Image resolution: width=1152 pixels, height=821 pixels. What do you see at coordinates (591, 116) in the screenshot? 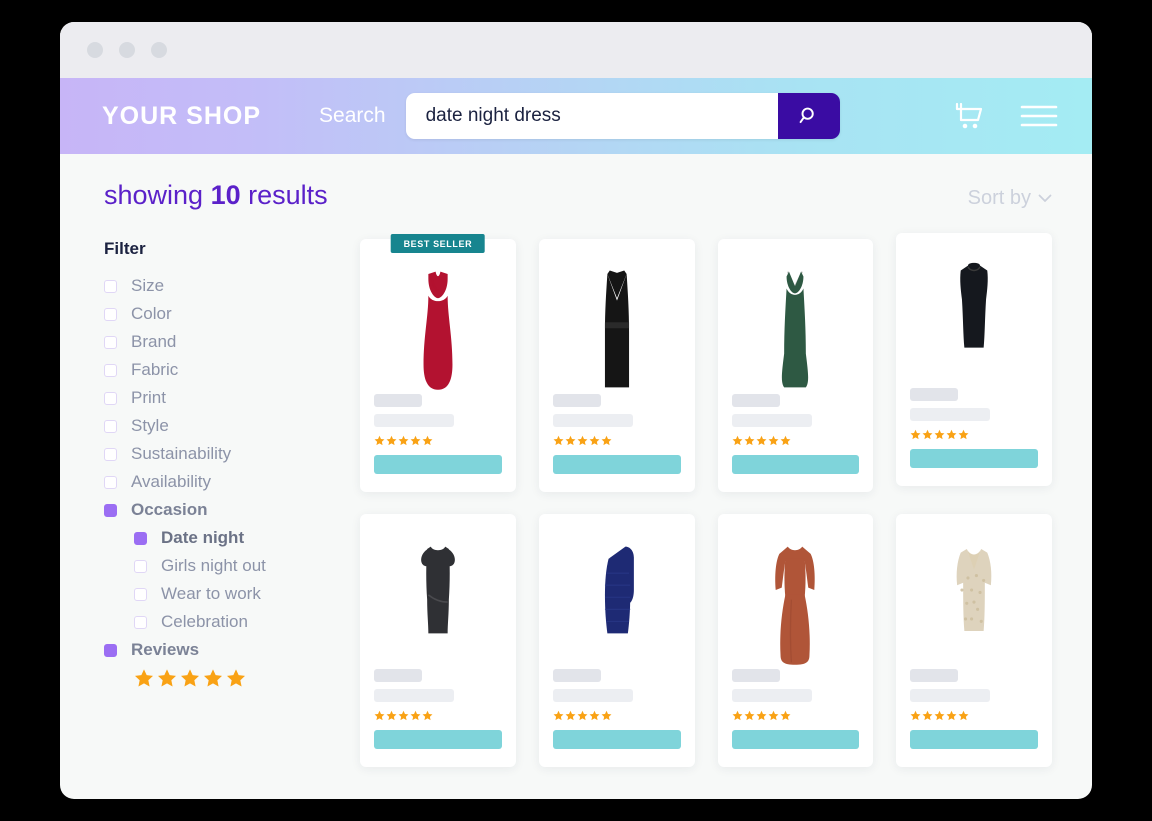
I see `search-input` at bounding box center [591, 116].